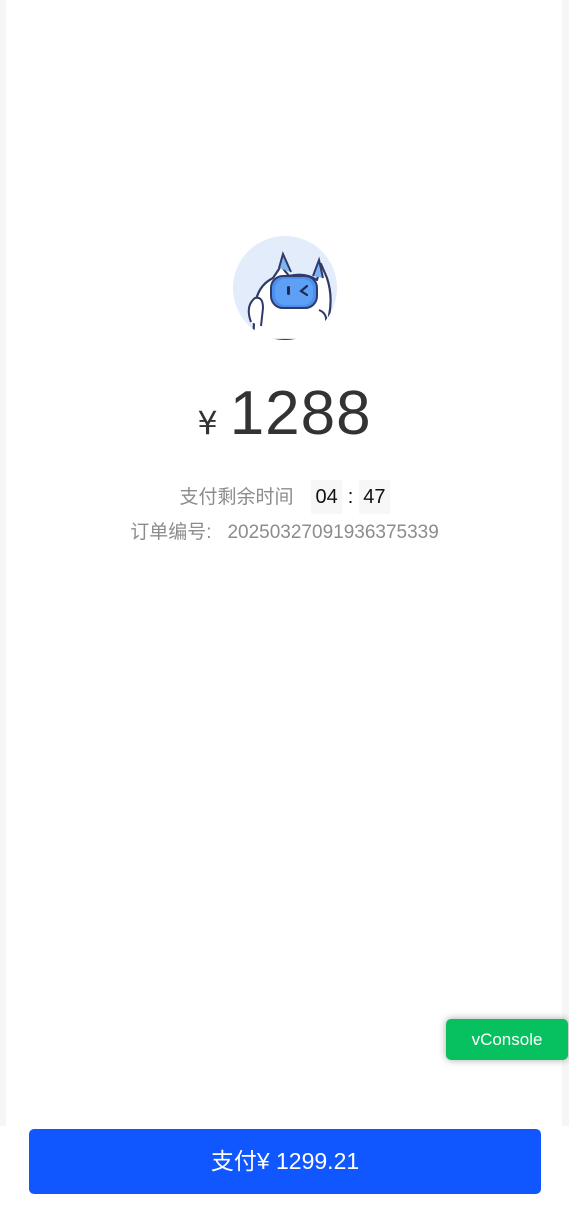 Image resolution: width=569 pixels, height=1232 pixels. I want to click on order-number-label: 订单编号:, so click(171, 532).